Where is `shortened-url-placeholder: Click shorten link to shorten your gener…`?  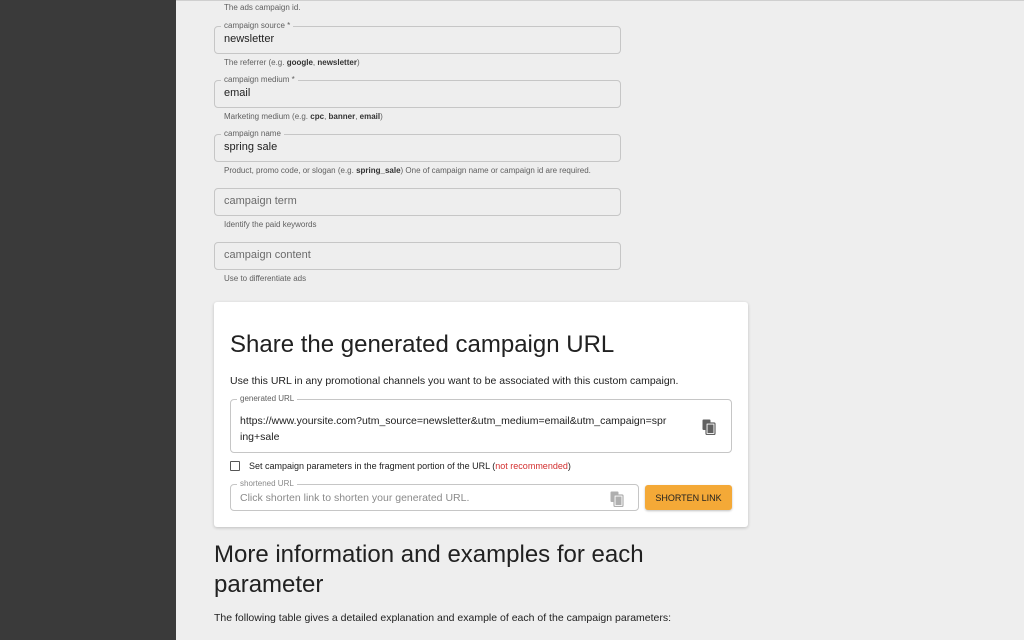 shortened-url-placeholder: Click shorten link to shorten your gener… is located at coordinates (355, 498).